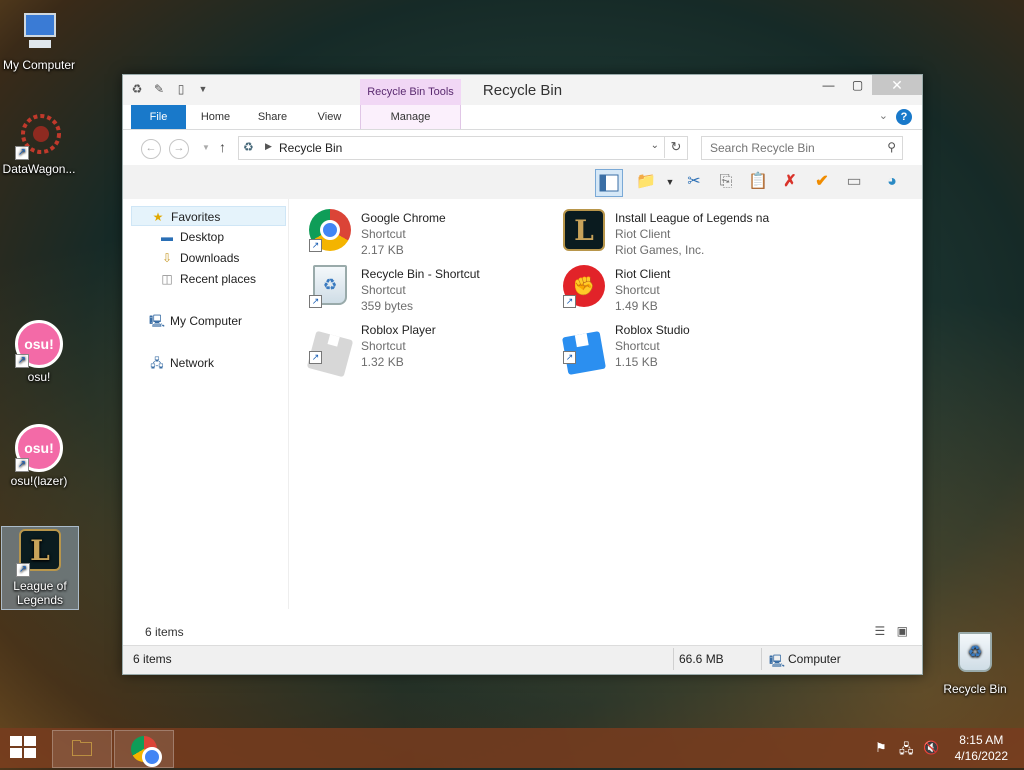 The height and width of the screenshot is (770, 1024). Describe the element at coordinates (854, 182) in the screenshot. I see `rename-icon: ▭` at that location.